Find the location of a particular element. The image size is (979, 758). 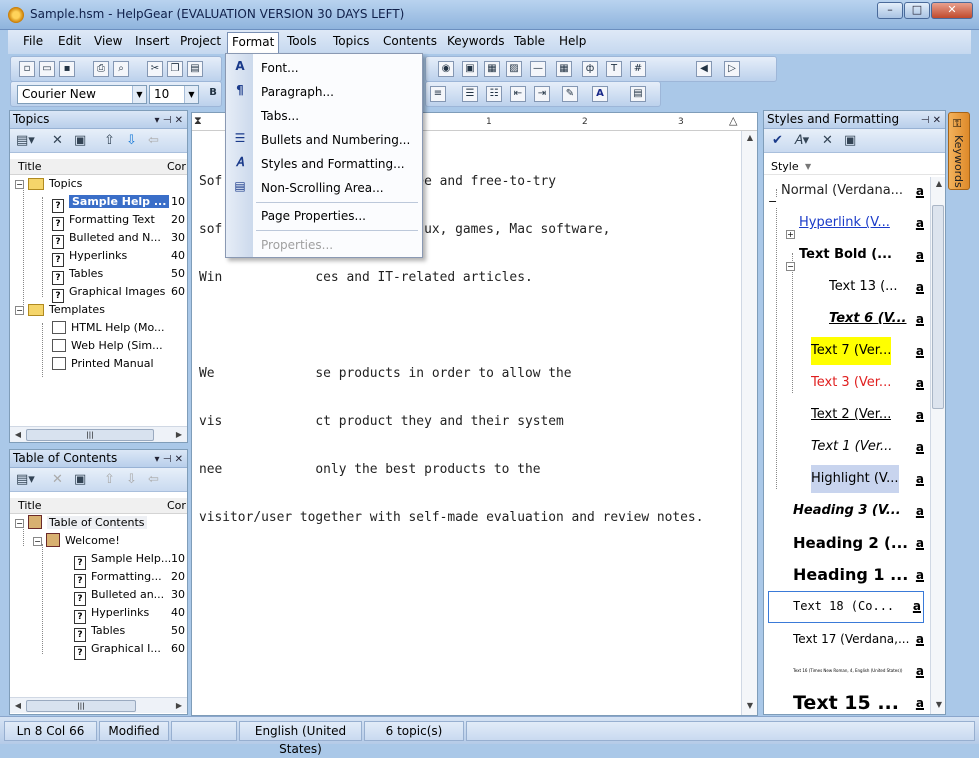

maximize-button: □ is located at coordinates (917, 10).